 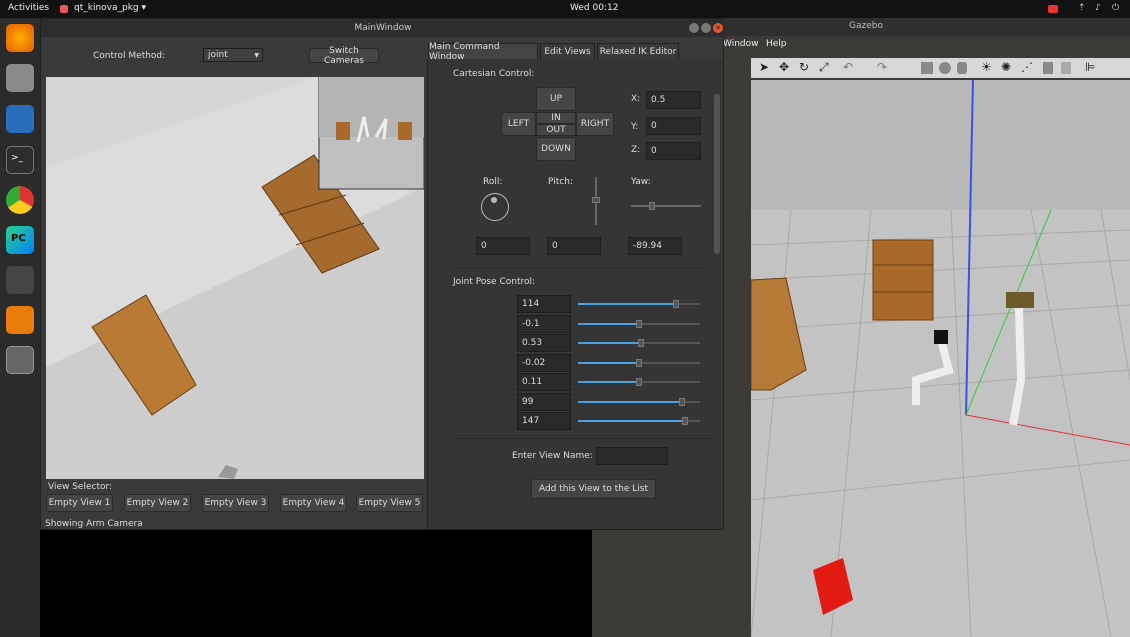 I want to click on yaw-field: -89.94, so click(x=655, y=246).